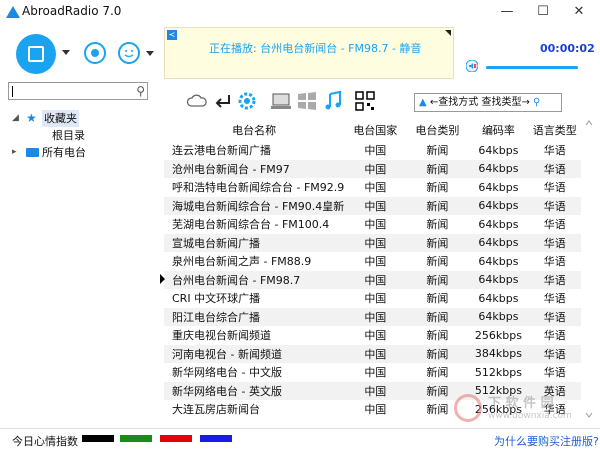 This screenshot has height=451, width=600. Describe the element at coordinates (375, 130) in the screenshot. I see `column-header-country: 电台国家` at that location.